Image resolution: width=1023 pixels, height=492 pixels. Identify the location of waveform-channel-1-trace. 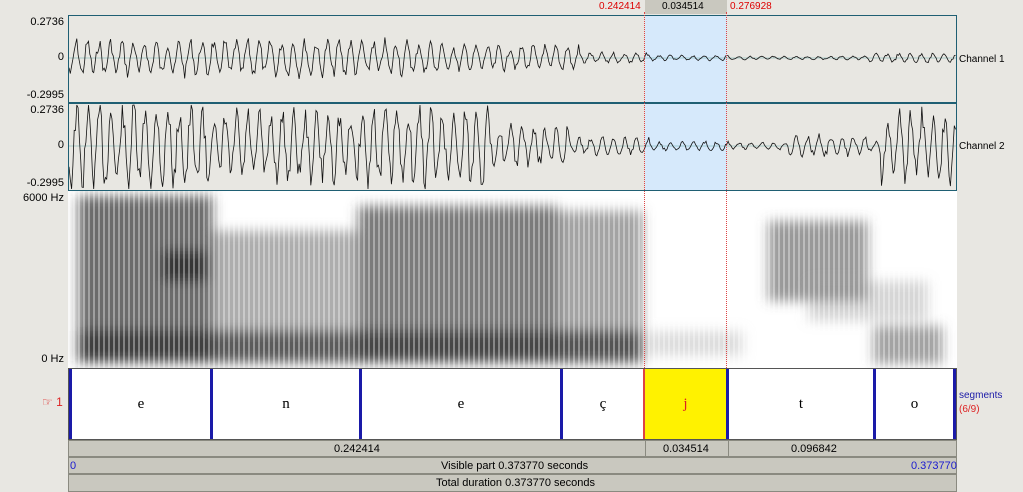
(512, 58).